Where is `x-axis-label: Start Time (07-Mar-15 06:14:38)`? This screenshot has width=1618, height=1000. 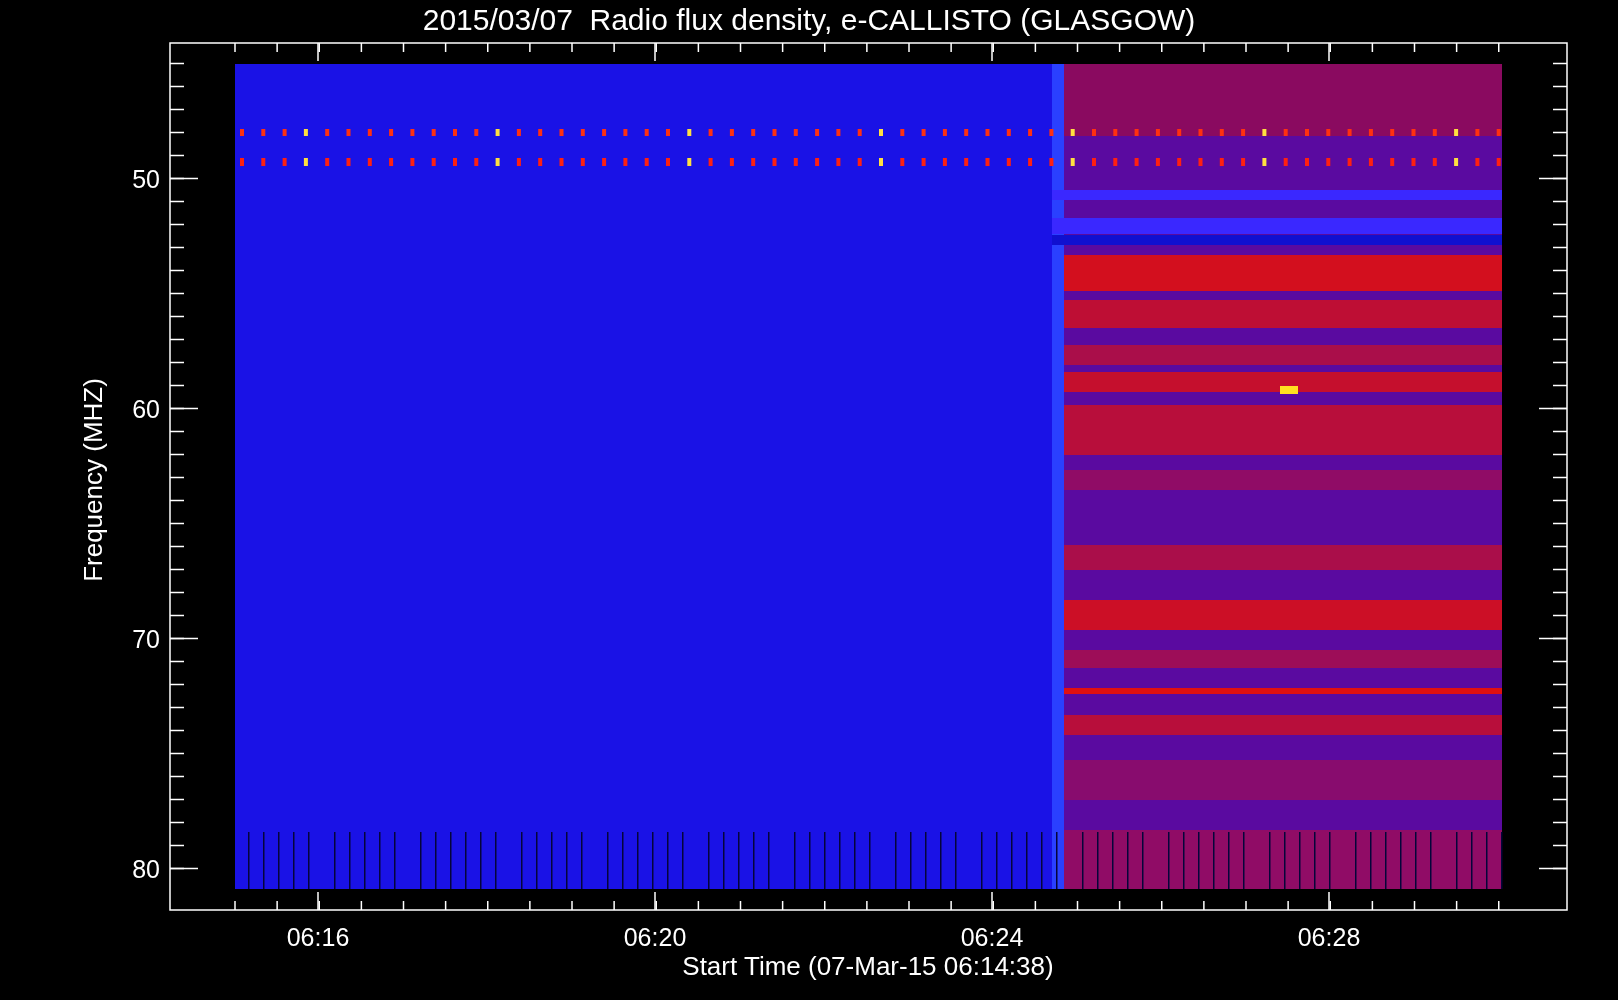
x-axis-label: Start Time (07-Mar-15 06:14:38) is located at coordinates (868, 966).